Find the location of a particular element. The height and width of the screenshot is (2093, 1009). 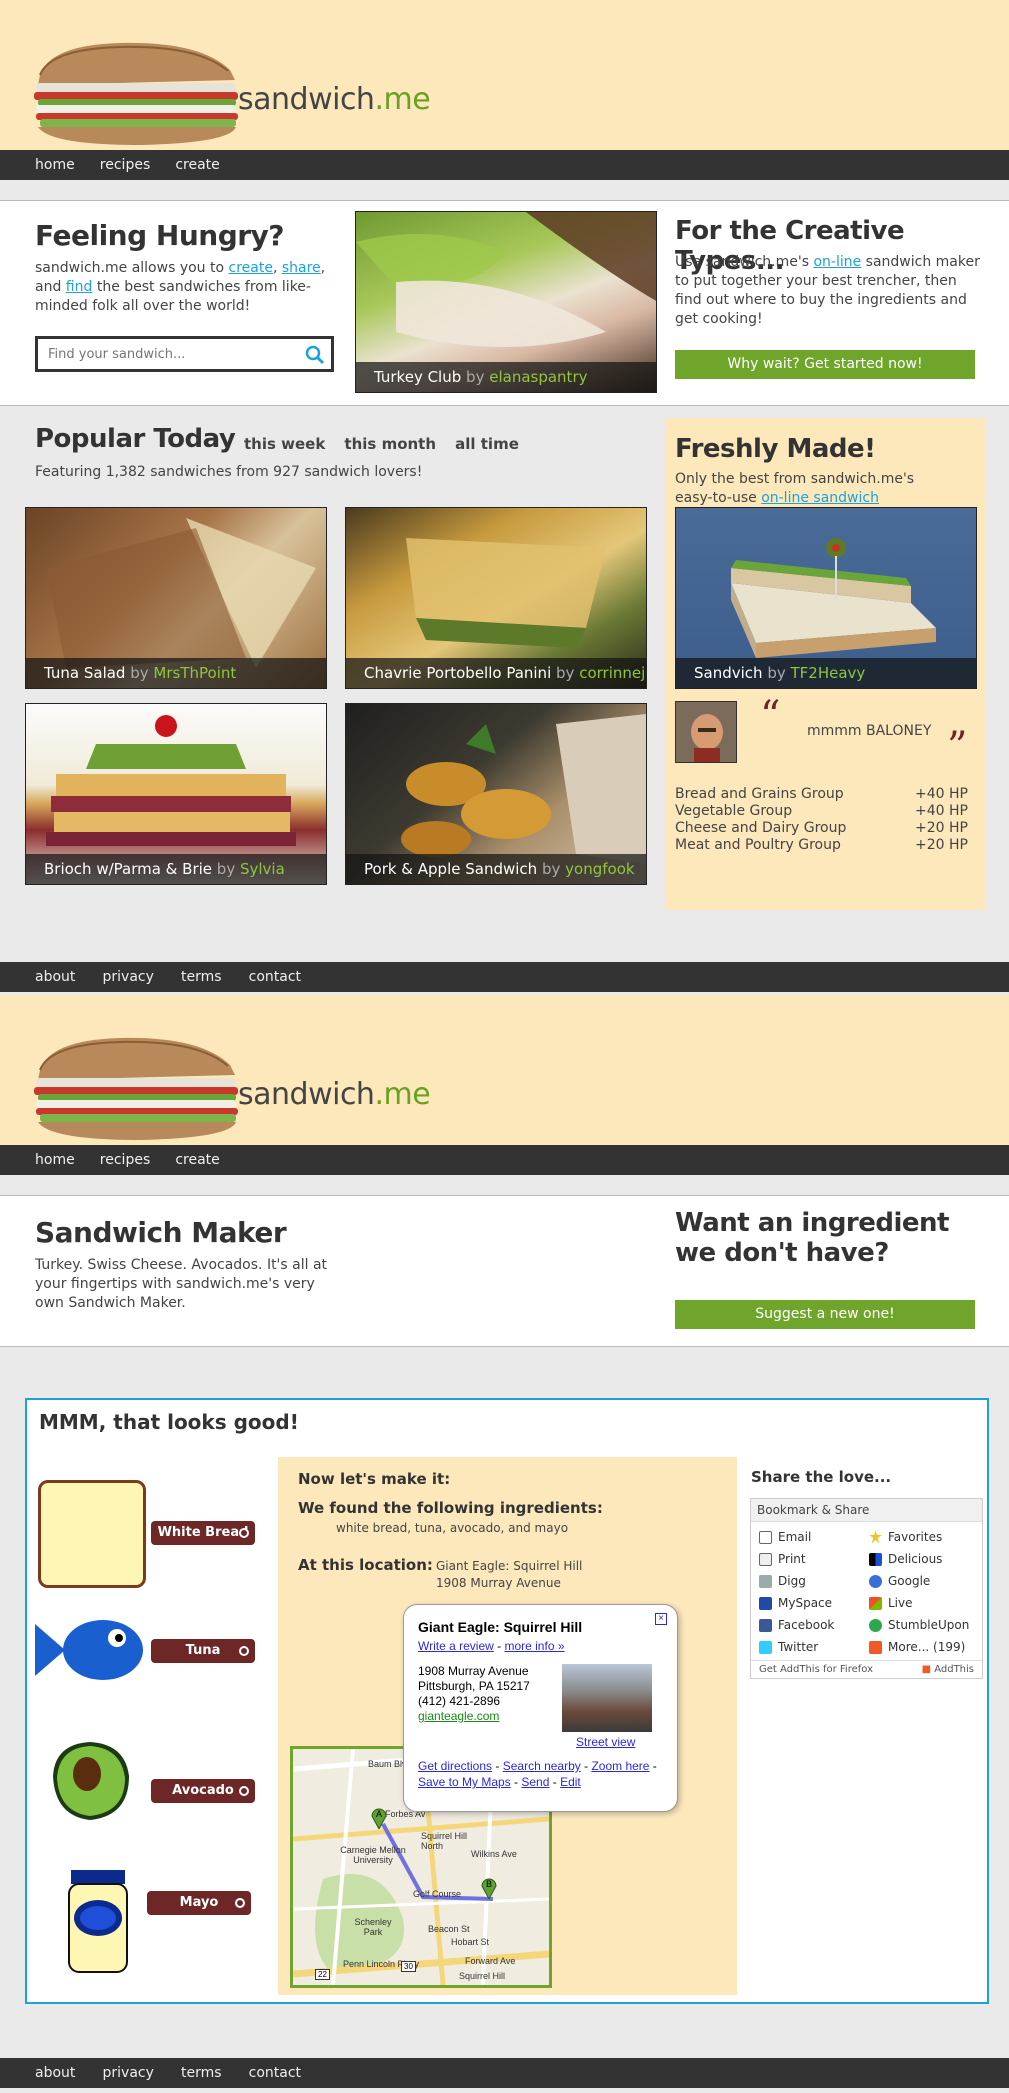

share-link: share is located at coordinates (301, 268).